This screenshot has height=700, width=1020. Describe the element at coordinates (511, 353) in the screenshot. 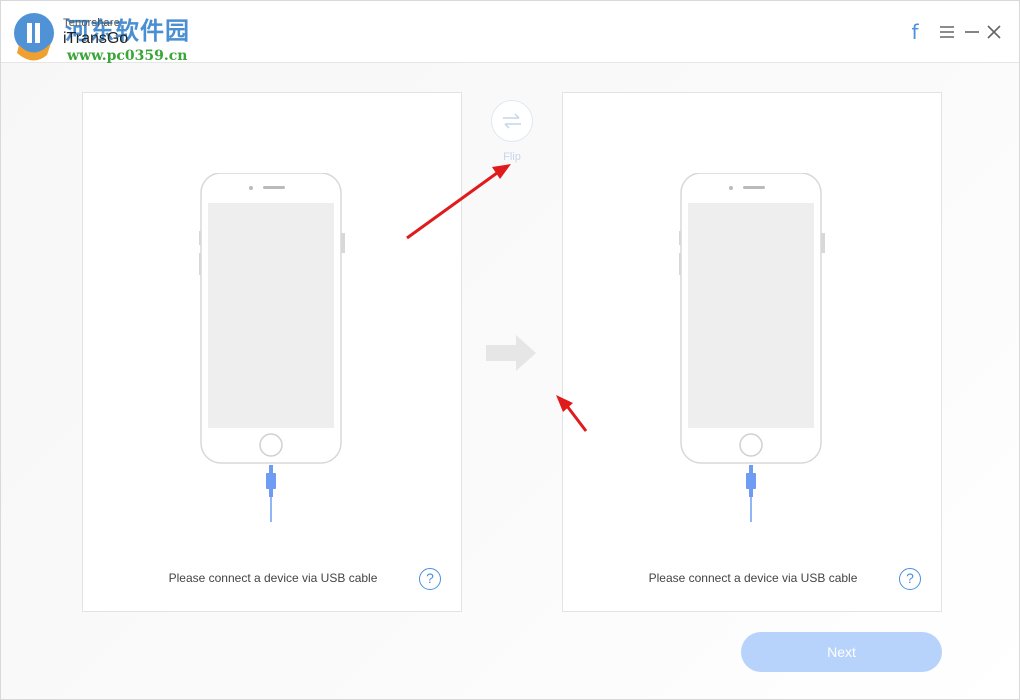

I see `right-arrow-icon` at that location.